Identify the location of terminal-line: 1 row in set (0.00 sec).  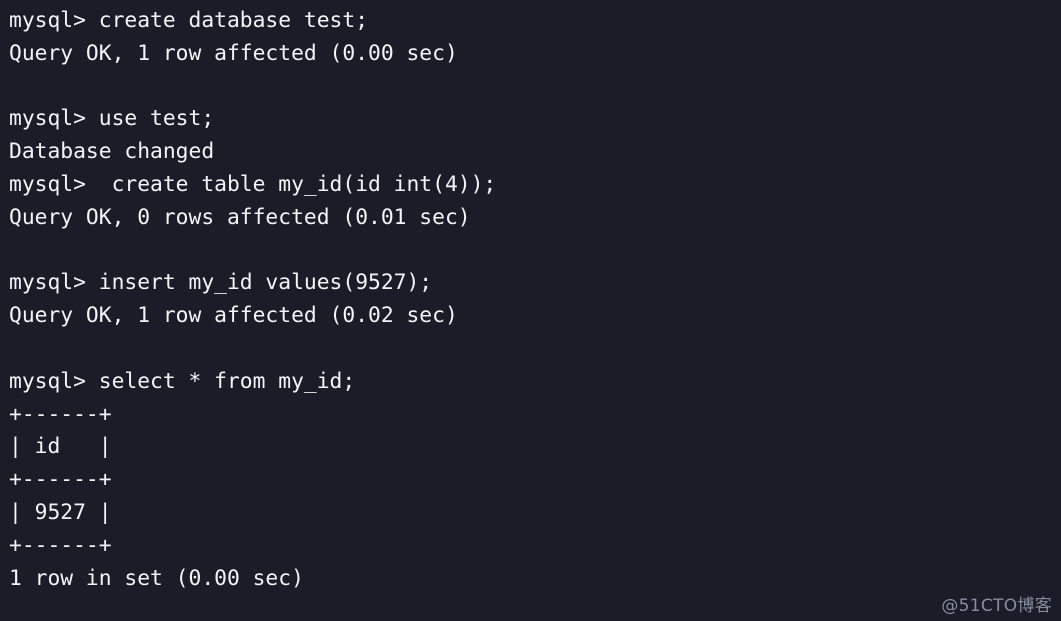
(156, 578).